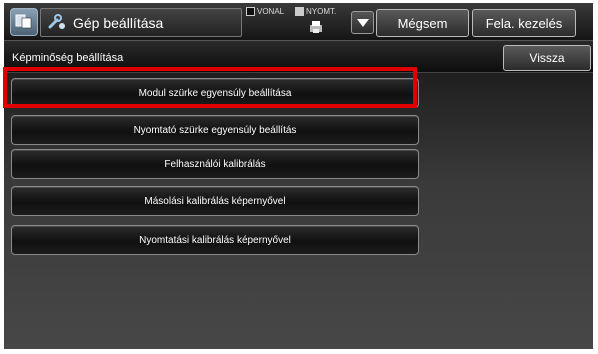  I want to click on mode-indicators: VONAL NYOMT., so click(296, 22).